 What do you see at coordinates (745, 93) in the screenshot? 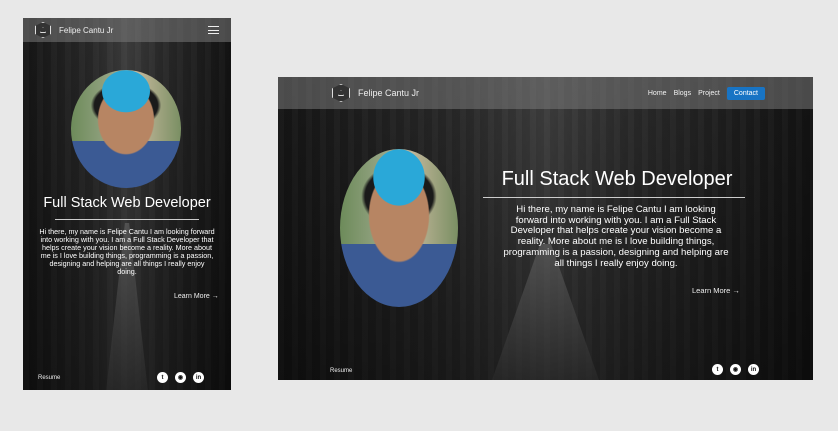
I see `contact-button: Contact` at bounding box center [745, 93].